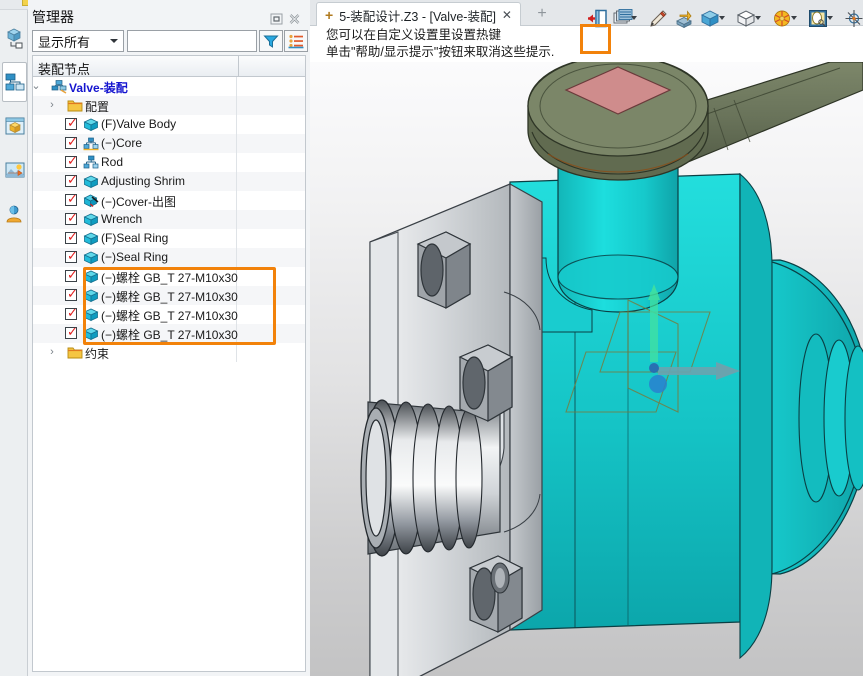 This screenshot has width=863, height=676. Describe the element at coordinates (329, 15) in the screenshot. I see `tab-prefix-icon: +` at that location.